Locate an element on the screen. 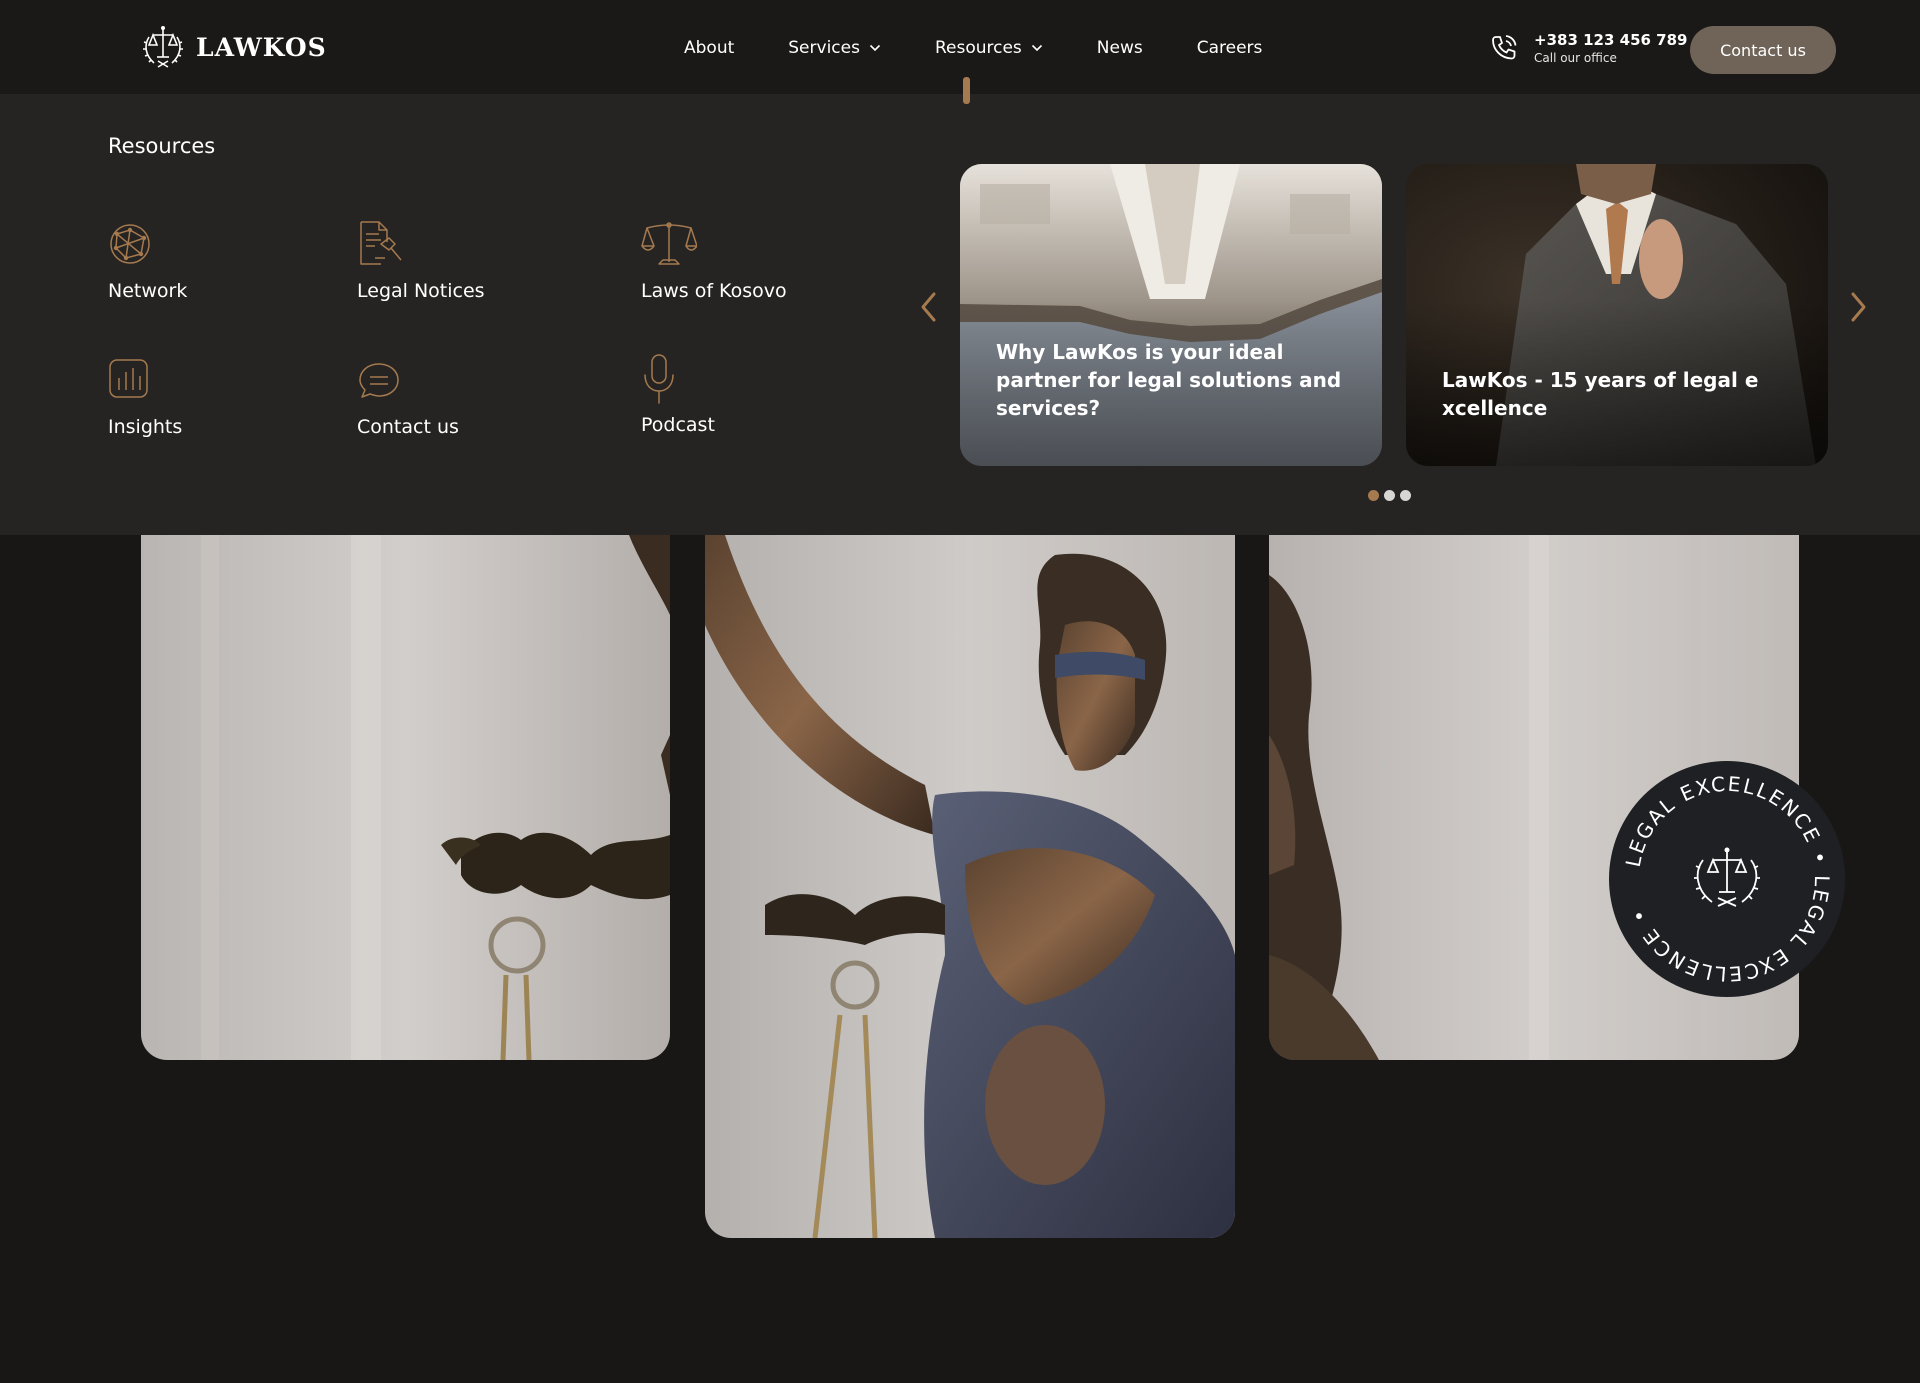 The width and height of the screenshot is (1920, 1383). resource-label: Contact us is located at coordinates (408, 427).